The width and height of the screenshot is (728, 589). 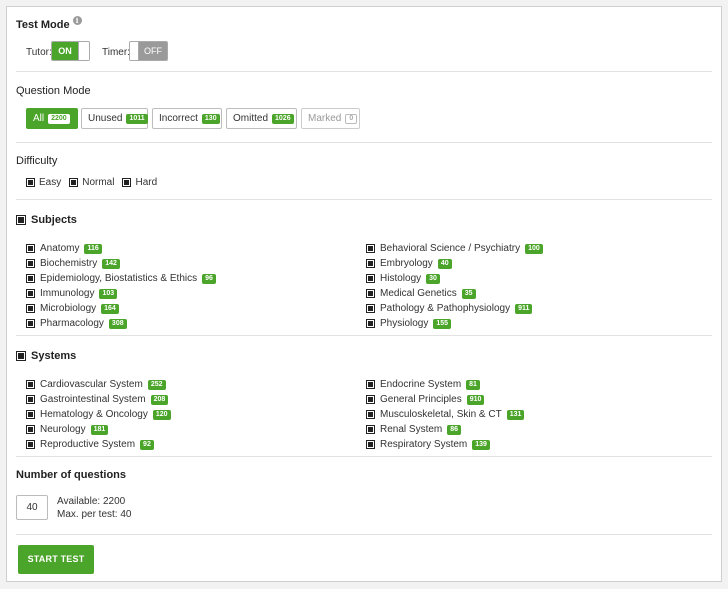 I want to click on normal-label: Normal, so click(x=98, y=182).